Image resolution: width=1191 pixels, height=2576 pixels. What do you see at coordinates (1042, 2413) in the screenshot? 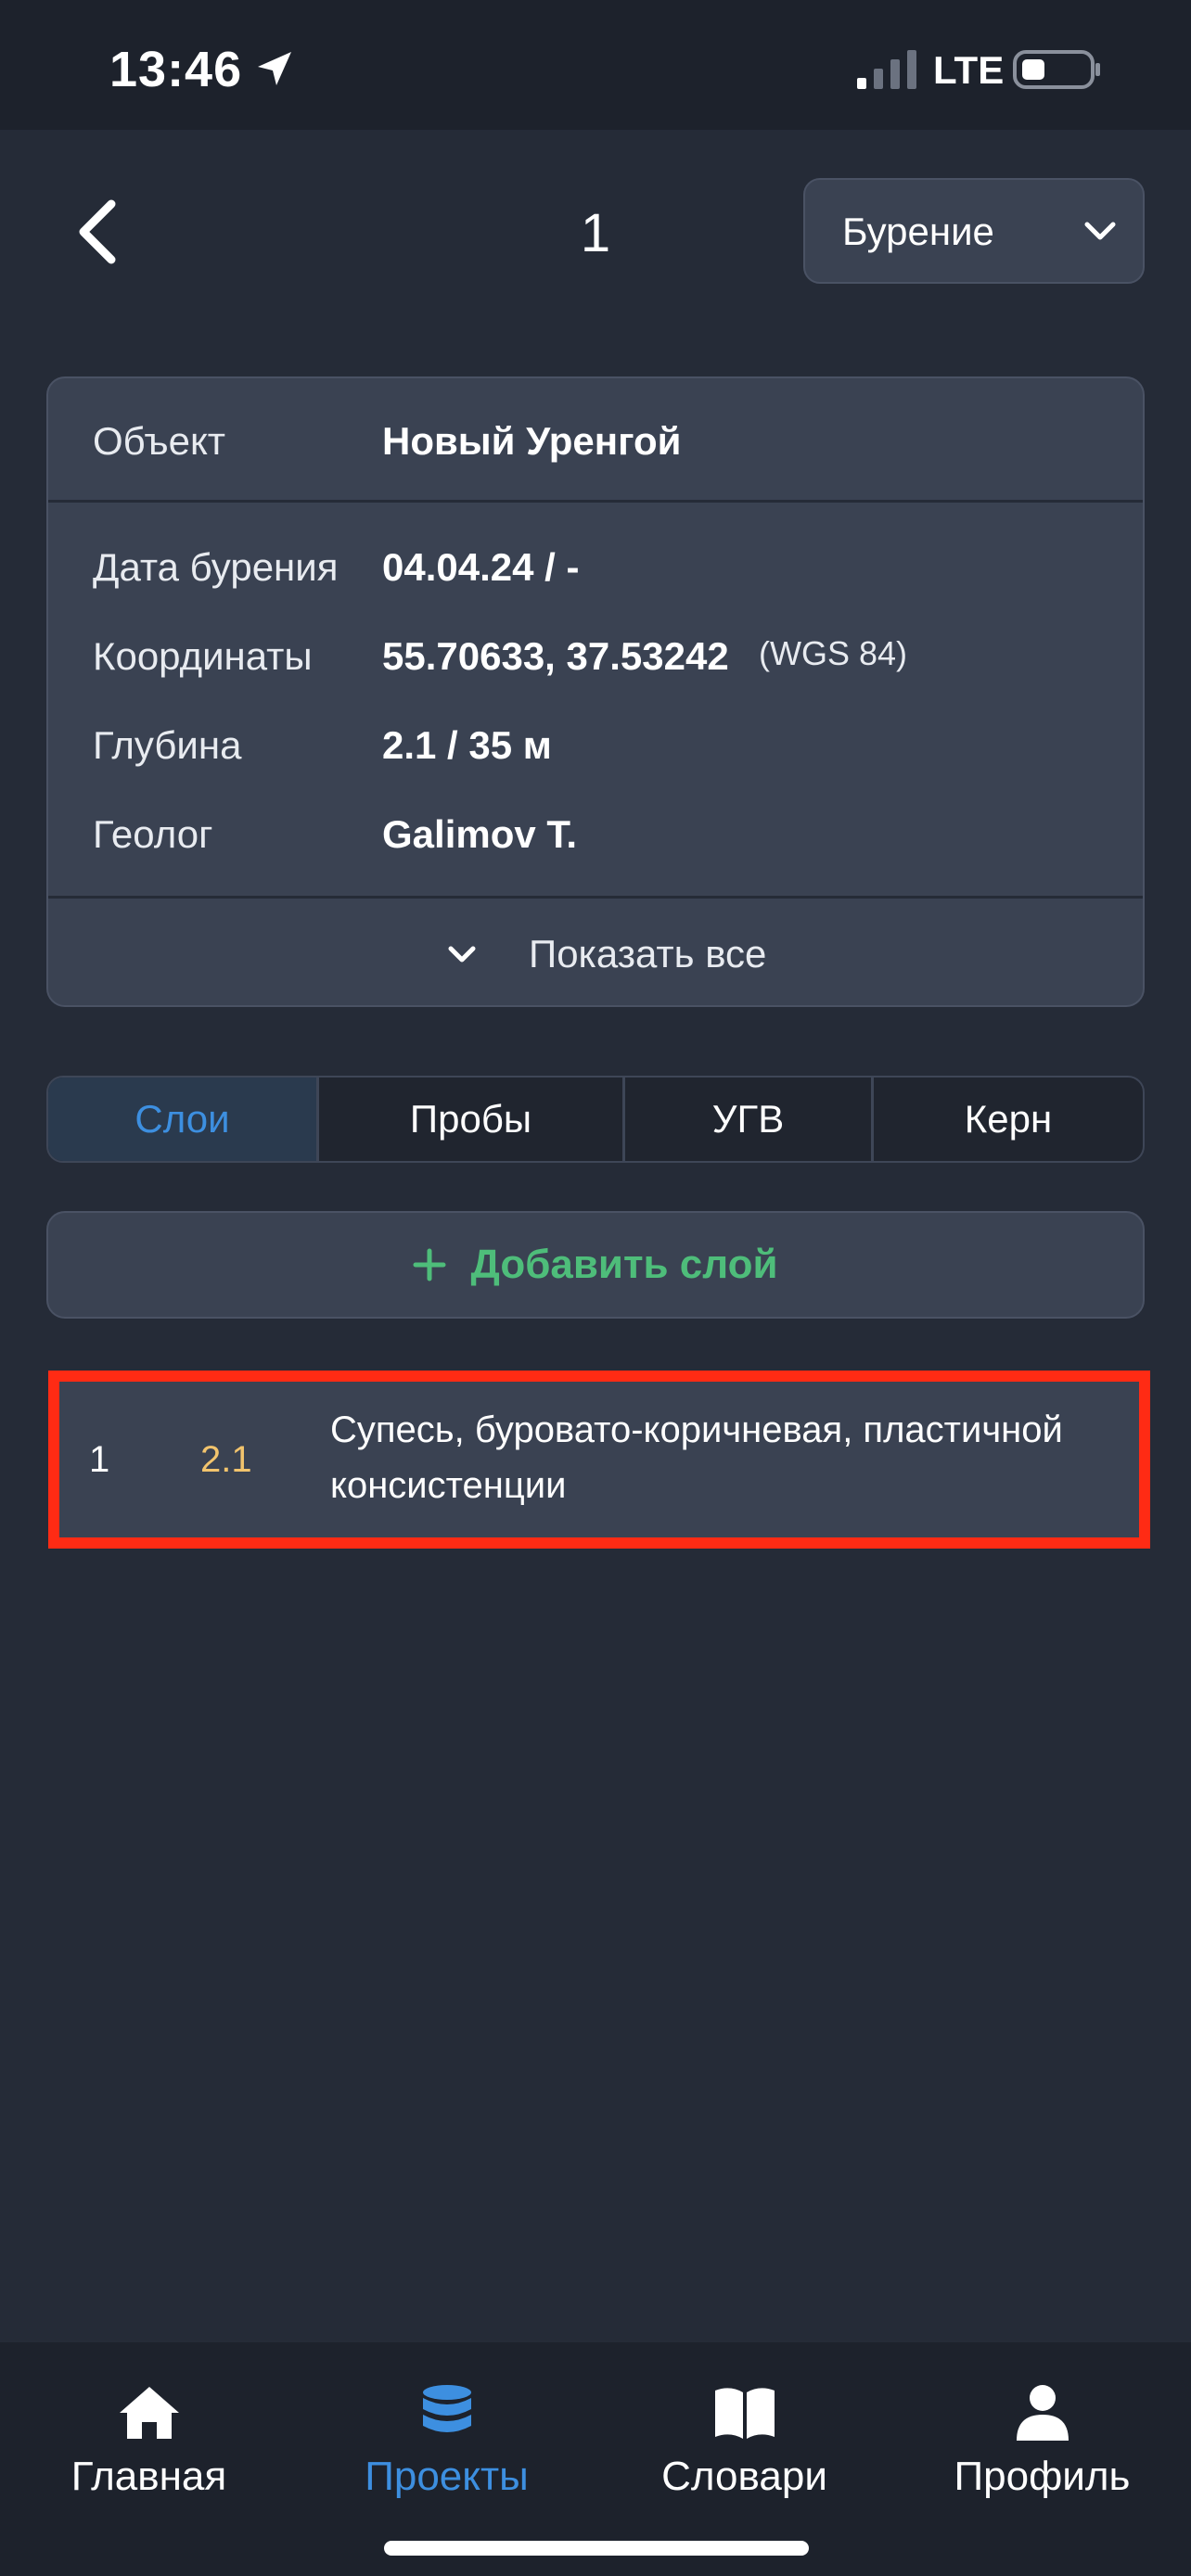
I see `user-icon` at bounding box center [1042, 2413].